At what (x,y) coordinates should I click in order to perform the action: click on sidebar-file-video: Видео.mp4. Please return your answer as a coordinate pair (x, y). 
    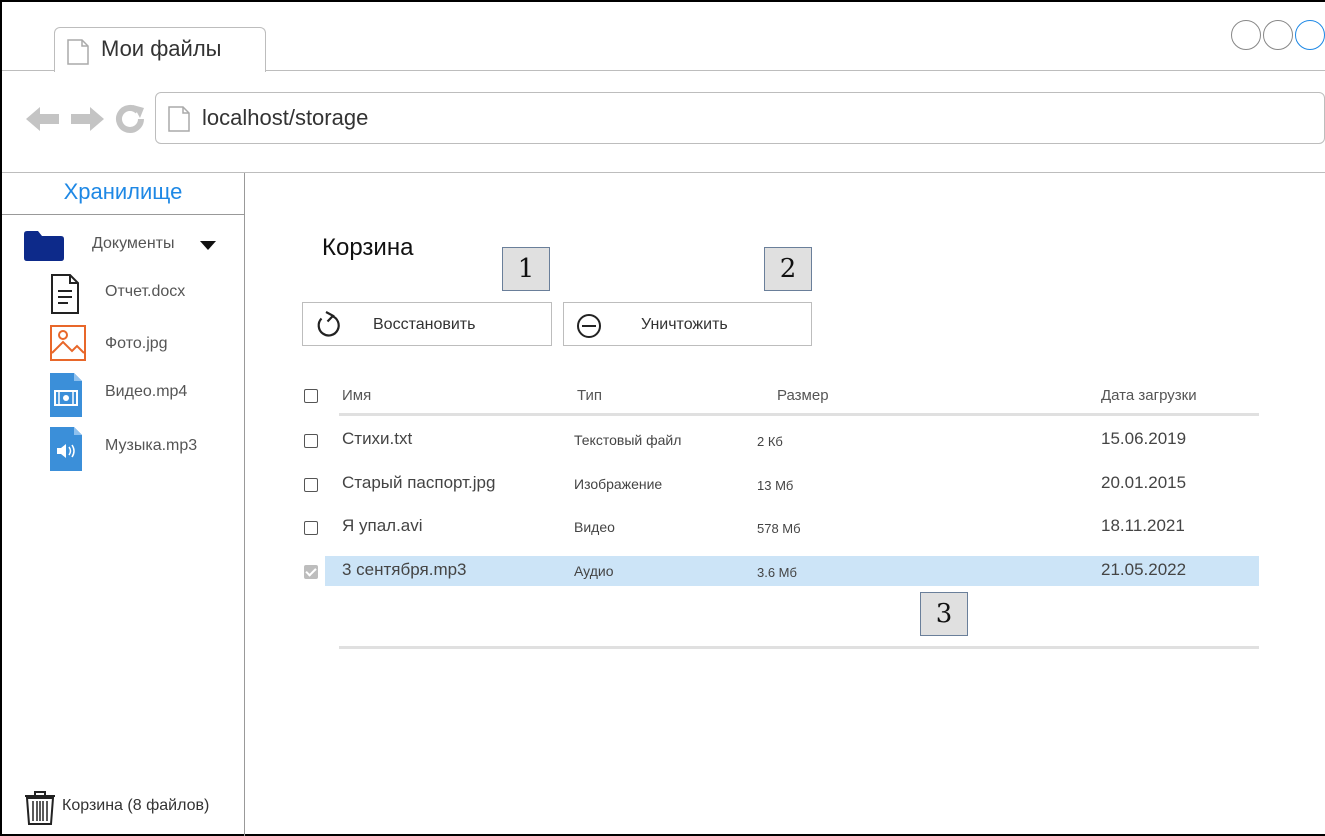
    Looking at the image, I should click on (145, 395).